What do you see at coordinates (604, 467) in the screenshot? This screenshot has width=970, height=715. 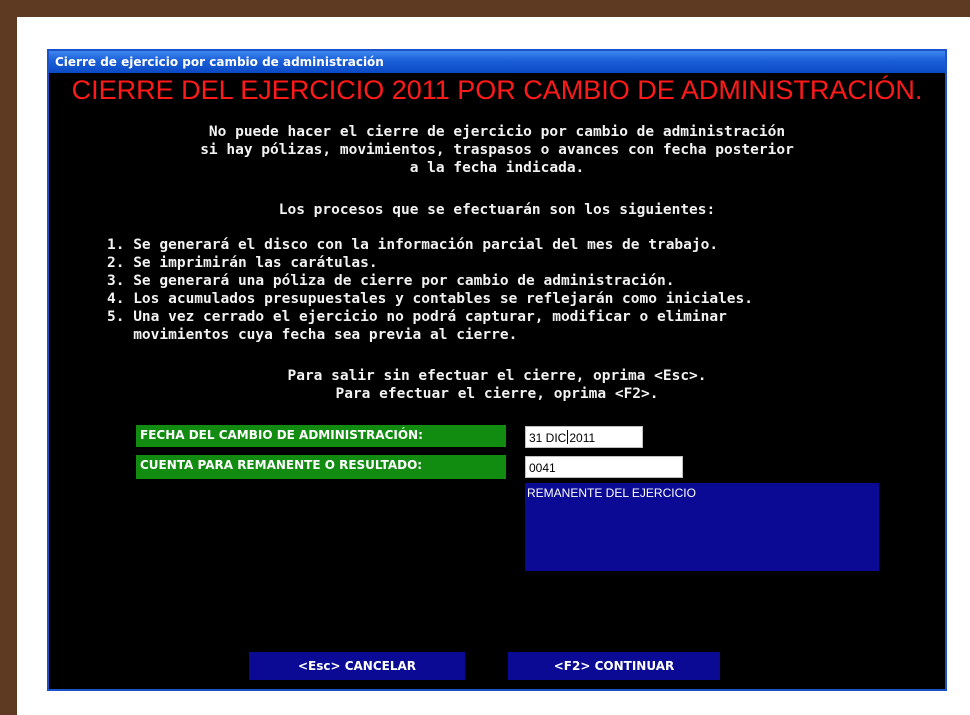 I see `account-field: 0041` at bounding box center [604, 467].